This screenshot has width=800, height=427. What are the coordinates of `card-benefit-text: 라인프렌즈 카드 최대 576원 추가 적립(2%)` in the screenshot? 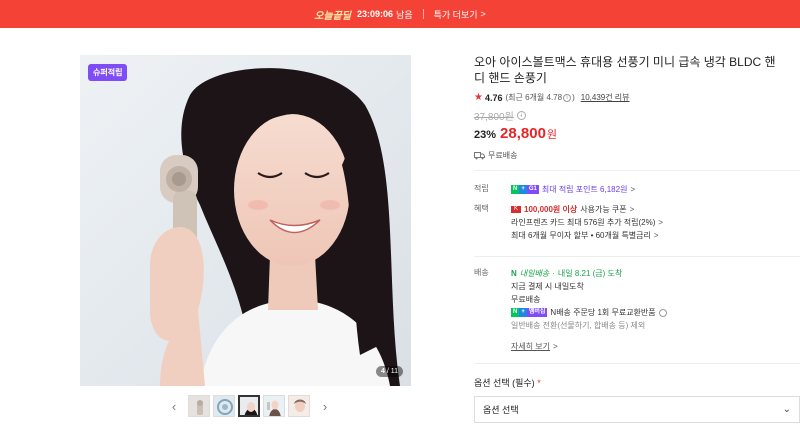 It's located at (583, 222).